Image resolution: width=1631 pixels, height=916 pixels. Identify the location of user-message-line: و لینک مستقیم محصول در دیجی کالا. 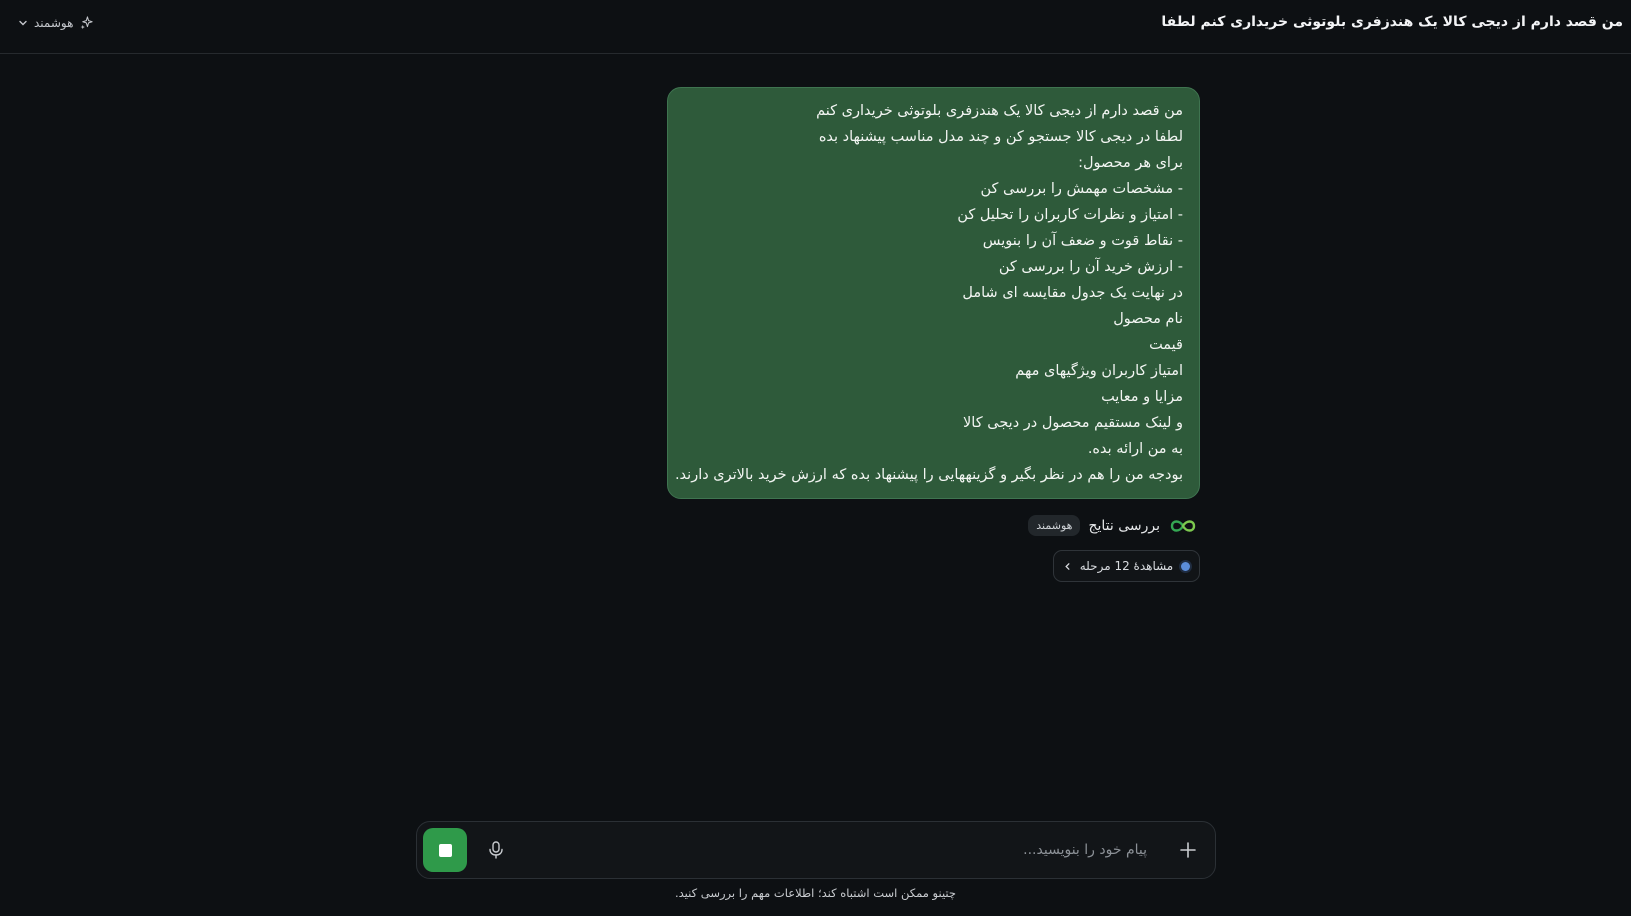
(1073, 423).